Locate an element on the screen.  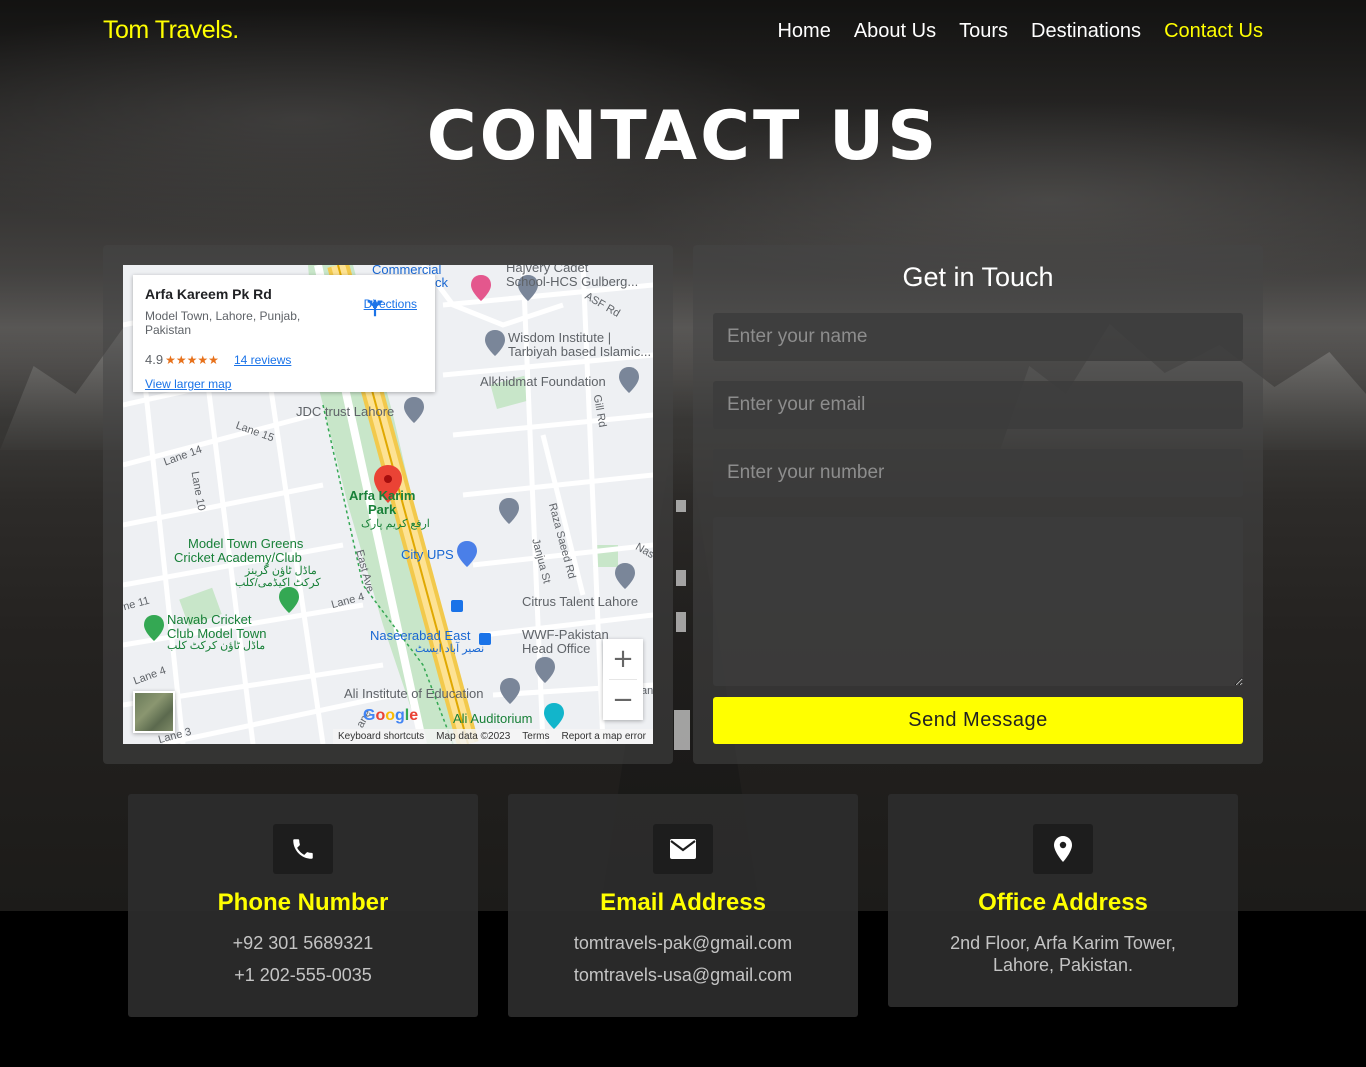
view-larger-map-link: View larger map is located at coordinates (188, 384).